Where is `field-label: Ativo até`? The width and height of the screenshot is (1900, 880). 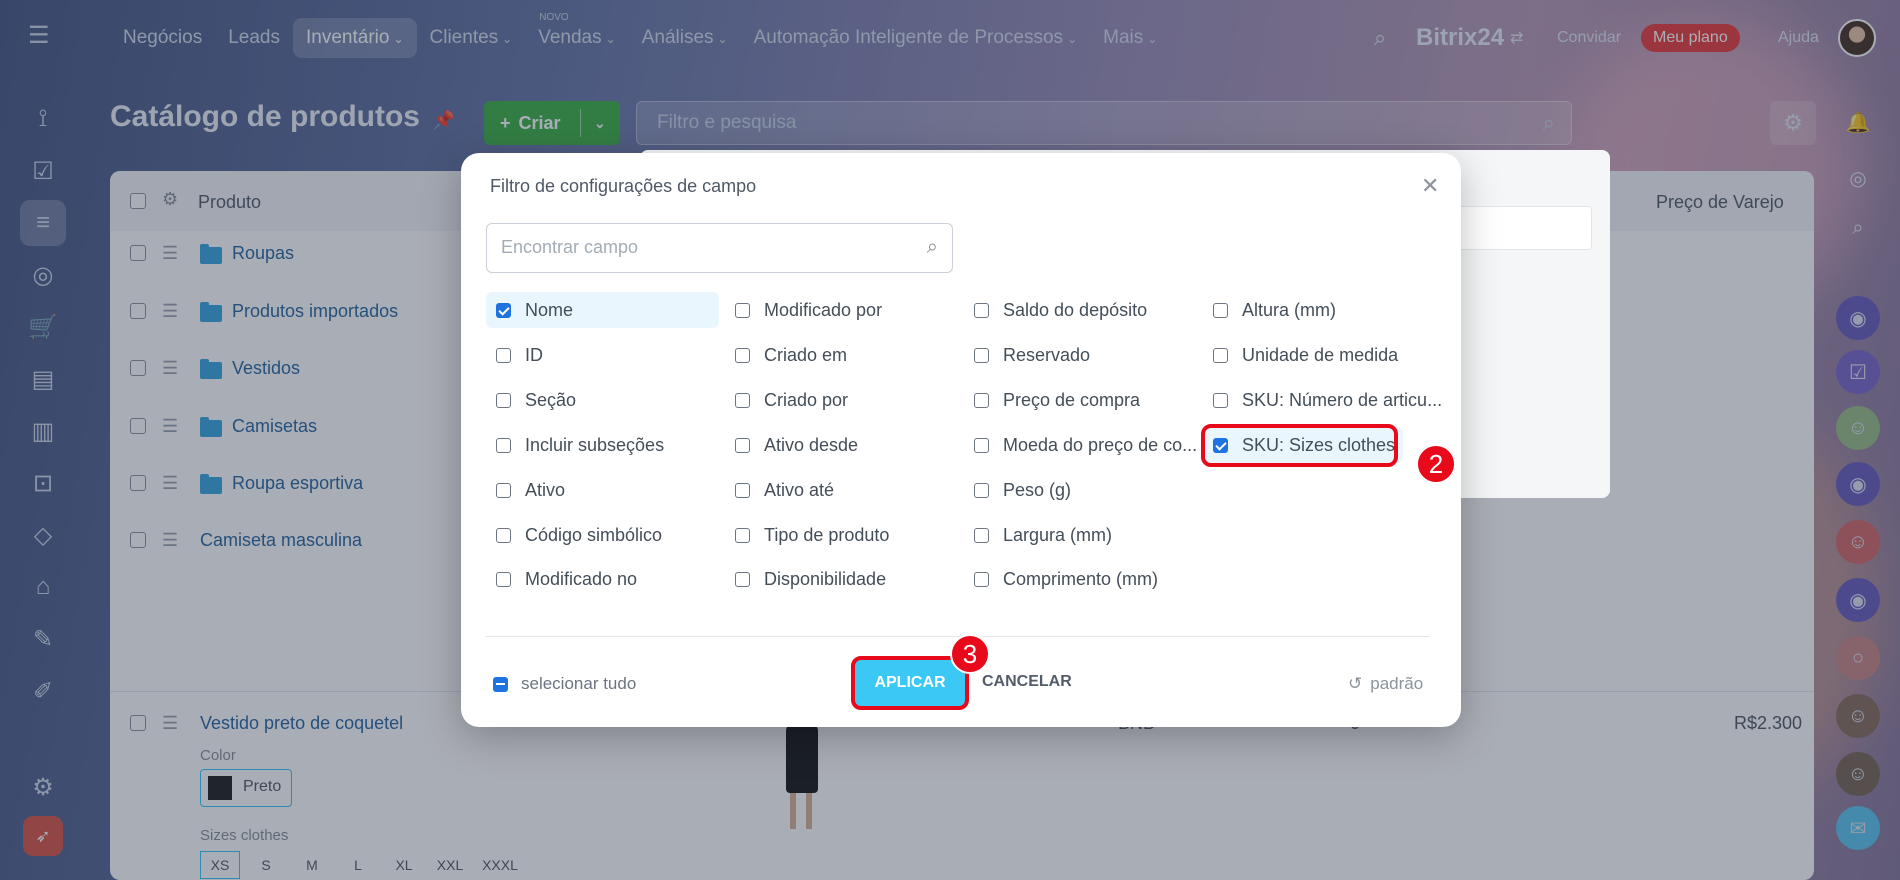
field-label: Ativo até is located at coordinates (799, 489).